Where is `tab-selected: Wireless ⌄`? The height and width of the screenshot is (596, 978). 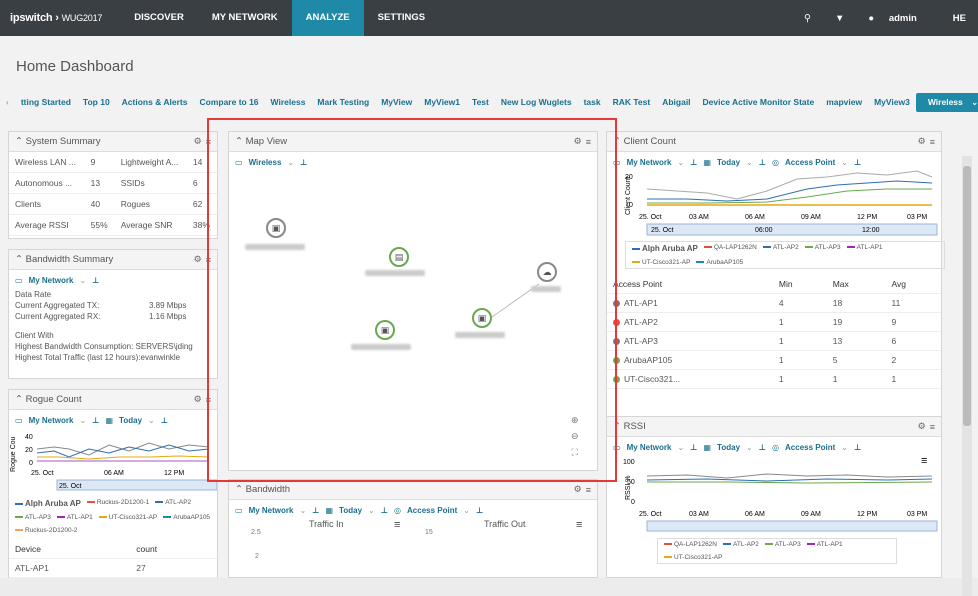 tab-selected: Wireless ⌄ is located at coordinates (946, 102).